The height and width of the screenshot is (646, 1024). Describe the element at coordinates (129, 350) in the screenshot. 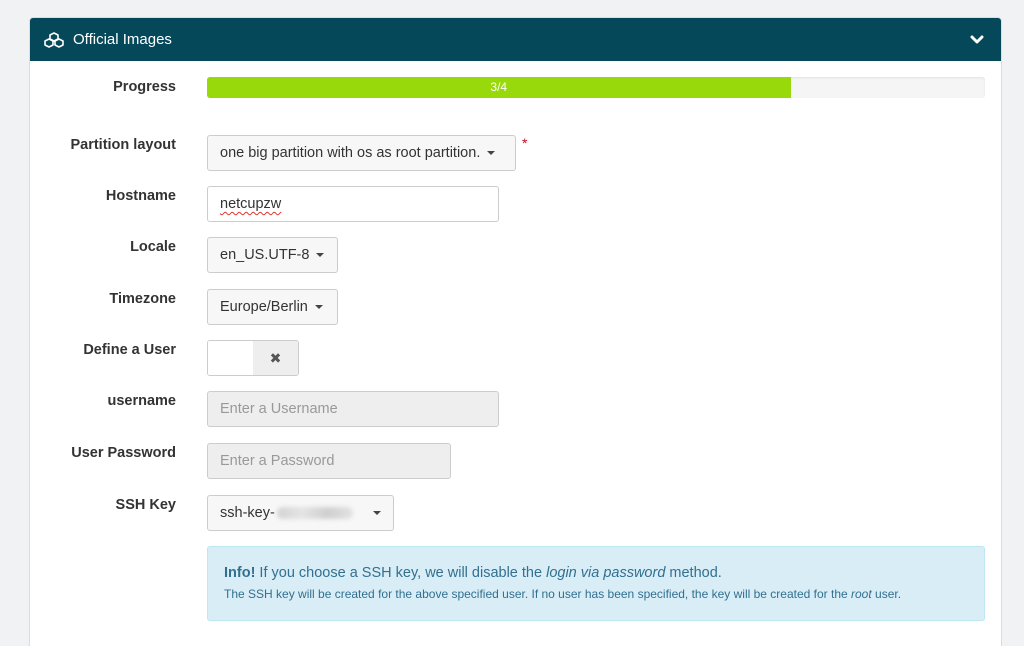

I see `define-user-label: Define a User` at that location.